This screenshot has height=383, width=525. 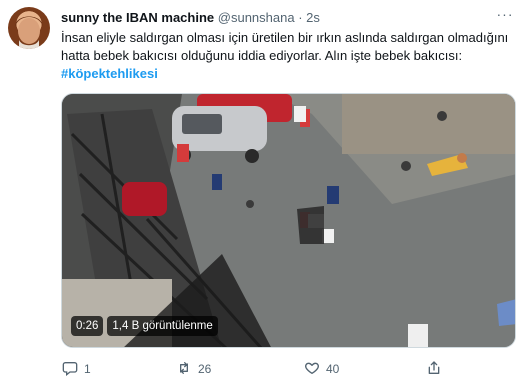 I want to click on retweet-button: 26, so click(x=193, y=369).